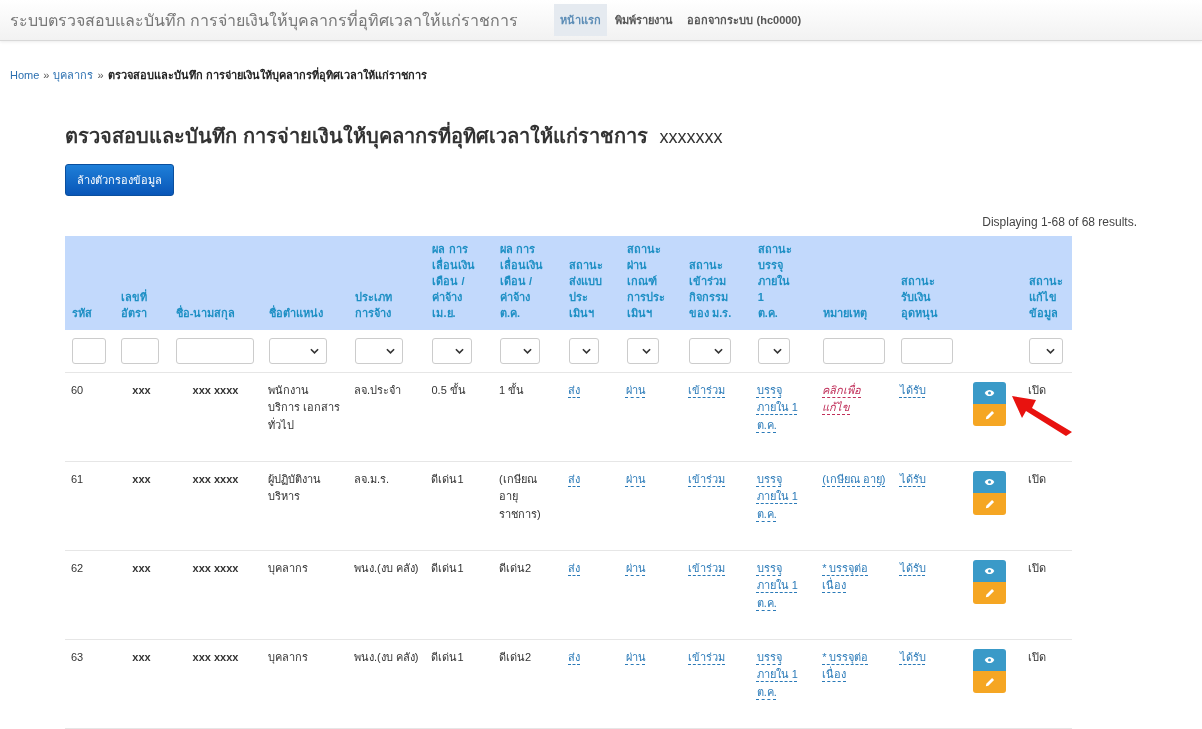 The image size is (1202, 729). What do you see at coordinates (119, 180) in the screenshot?
I see `clear-filters-button: ล้างตัวกรองข้อมูล` at bounding box center [119, 180].